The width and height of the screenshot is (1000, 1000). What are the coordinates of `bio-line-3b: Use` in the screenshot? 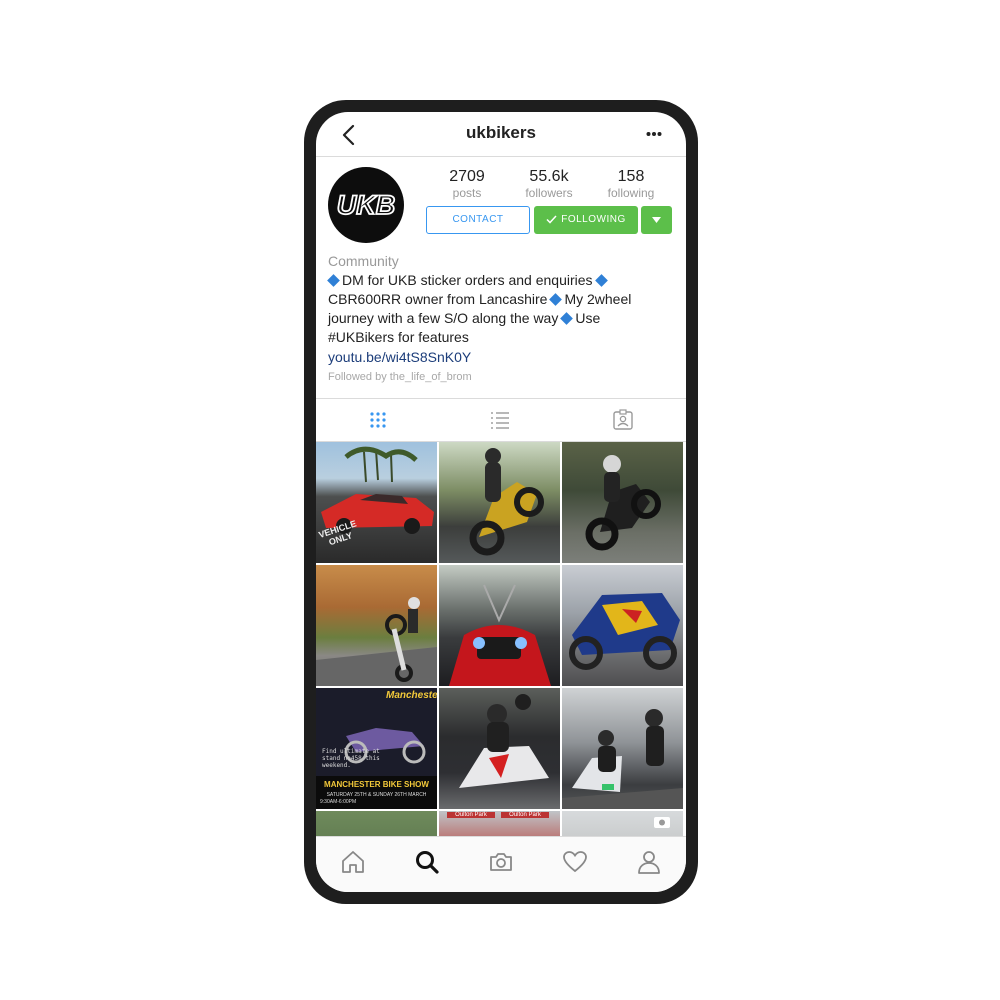 It's located at (588, 318).